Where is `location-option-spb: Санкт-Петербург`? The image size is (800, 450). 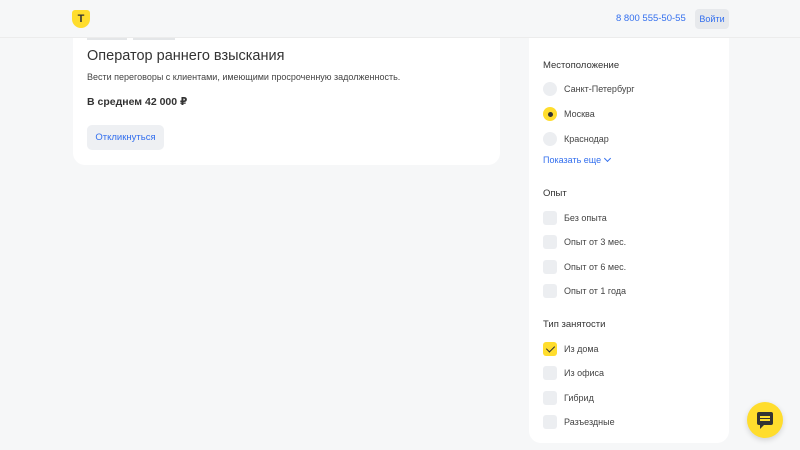
location-option-spb: Санкт-Петербург is located at coordinates (589, 89).